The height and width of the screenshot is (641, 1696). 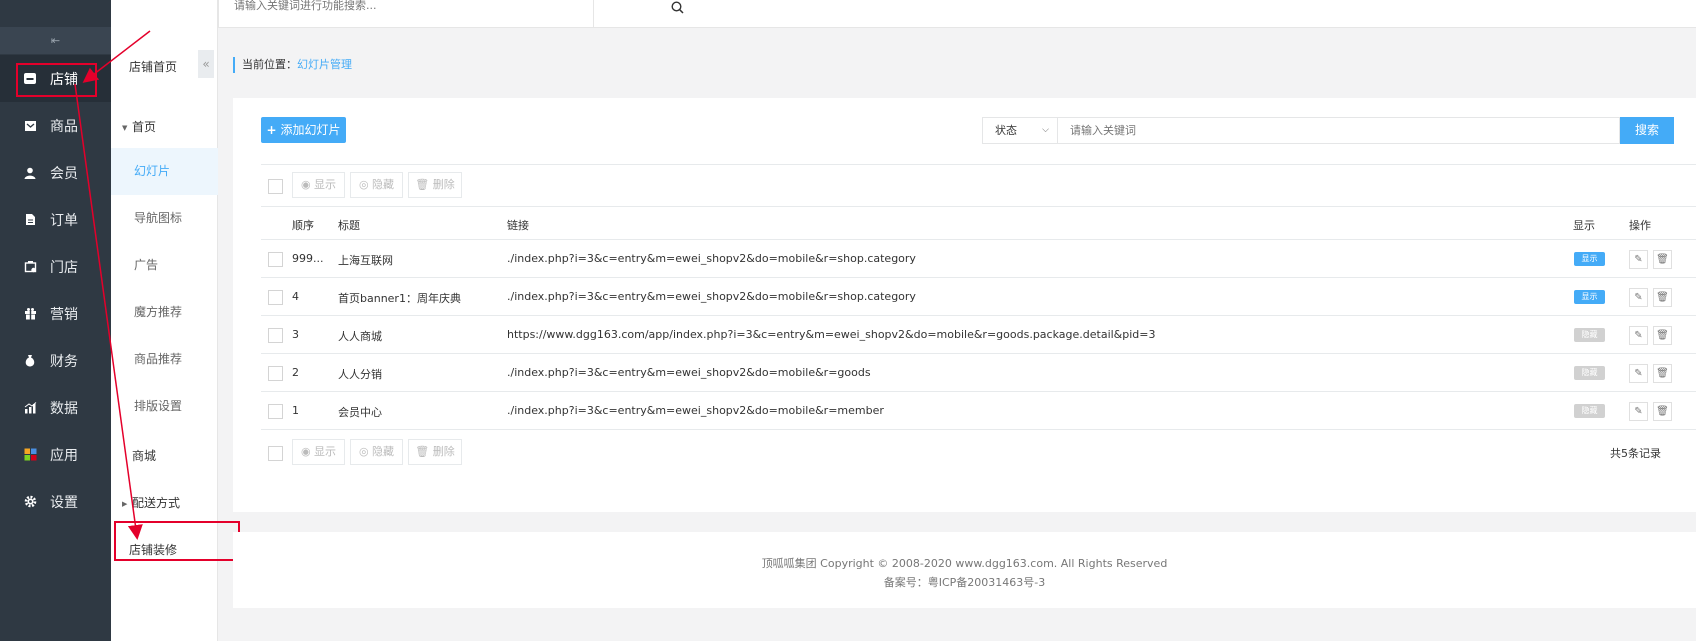 What do you see at coordinates (303, 130) in the screenshot?
I see `add-slide-button: + 添加幻灯片` at bounding box center [303, 130].